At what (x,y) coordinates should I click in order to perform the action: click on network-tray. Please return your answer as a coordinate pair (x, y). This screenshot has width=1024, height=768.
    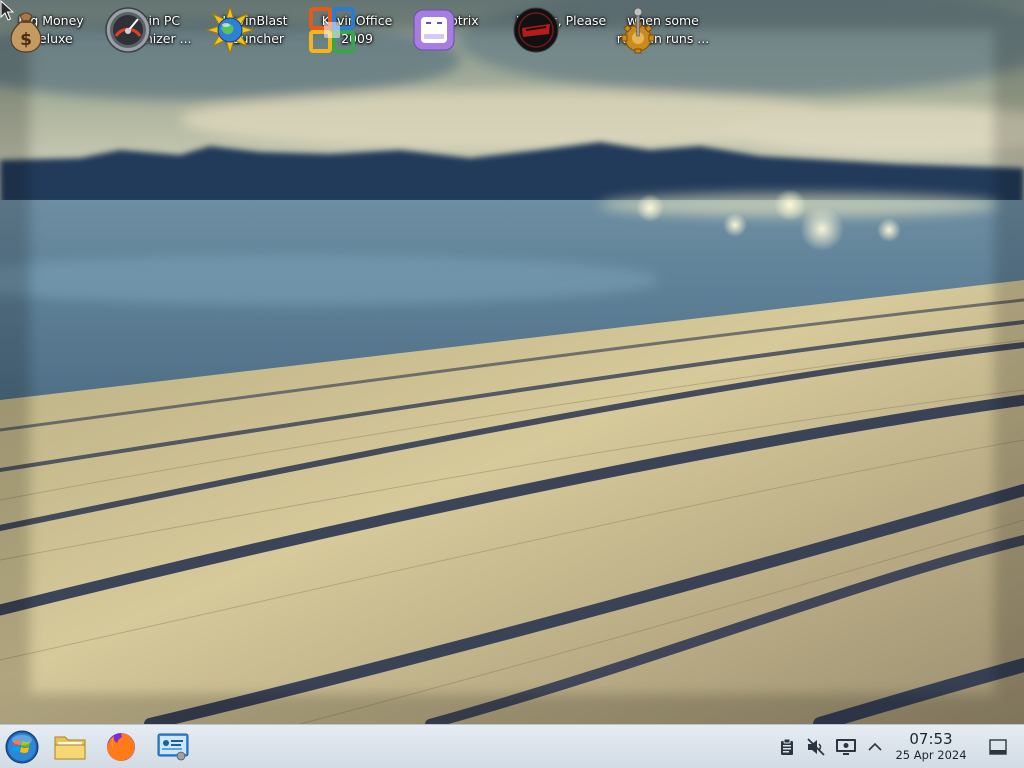
    Looking at the image, I should click on (846, 747).